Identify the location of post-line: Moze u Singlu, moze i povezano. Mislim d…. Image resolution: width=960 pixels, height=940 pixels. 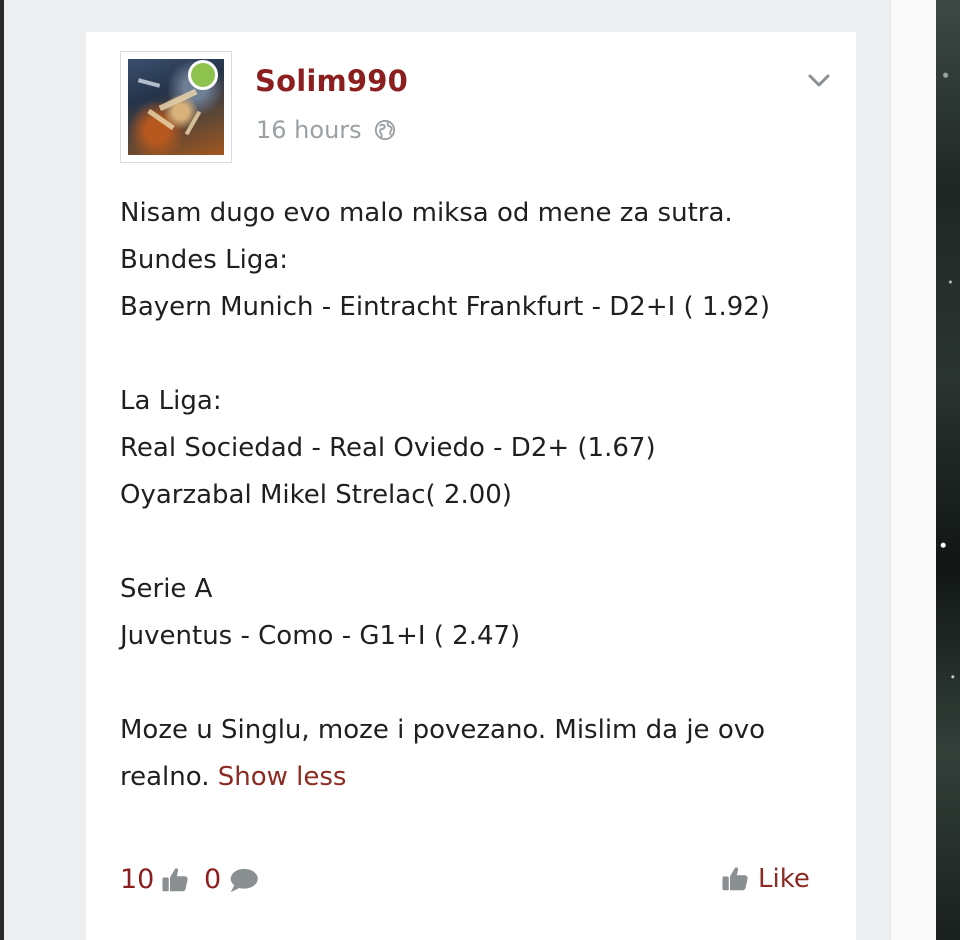
(443, 730).